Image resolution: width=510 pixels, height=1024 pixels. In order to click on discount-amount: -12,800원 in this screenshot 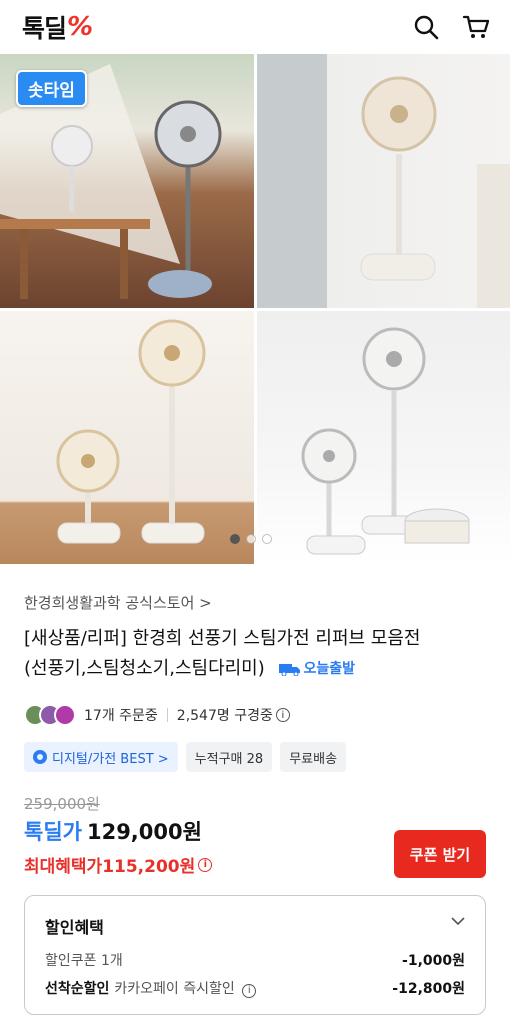, I will do `click(428, 989)`.